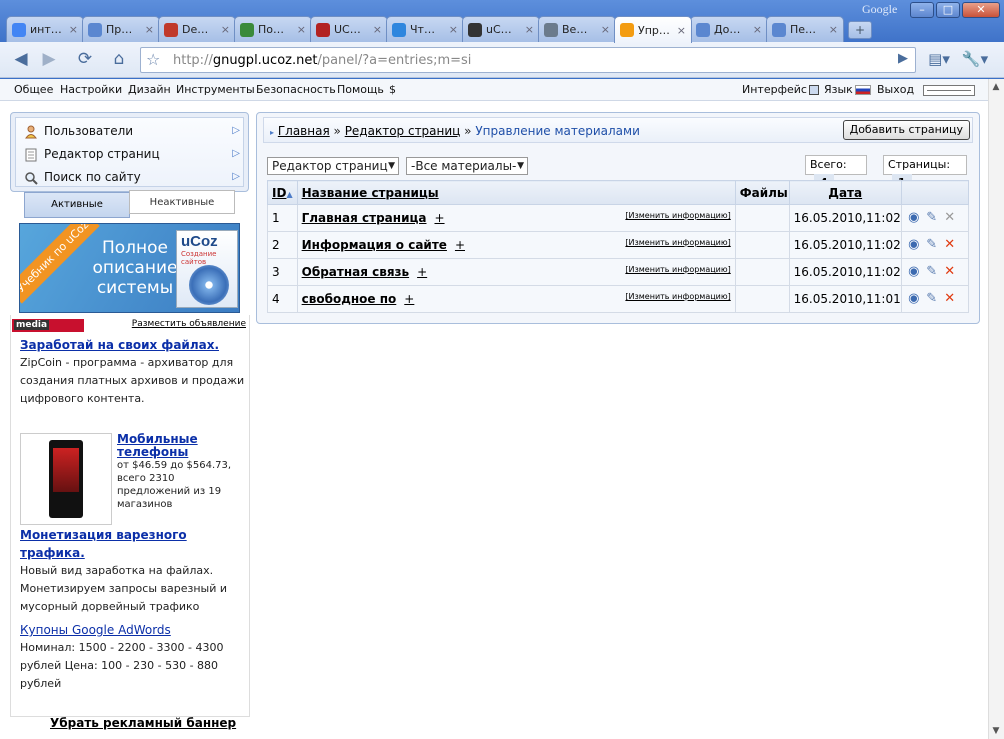 Image resolution: width=1004 pixels, height=739 pixels. Describe the element at coordinates (996, 409) in the screenshot. I see `vertical-scrollbar: ▲ ▼` at that location.